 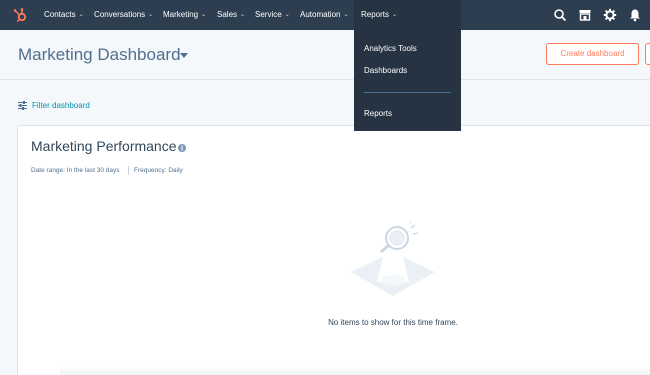 What do you see at coordinates (158, 170) in the screenshot?
I see `frequency: Frequency: Daily` at bounding box center [158, 170].